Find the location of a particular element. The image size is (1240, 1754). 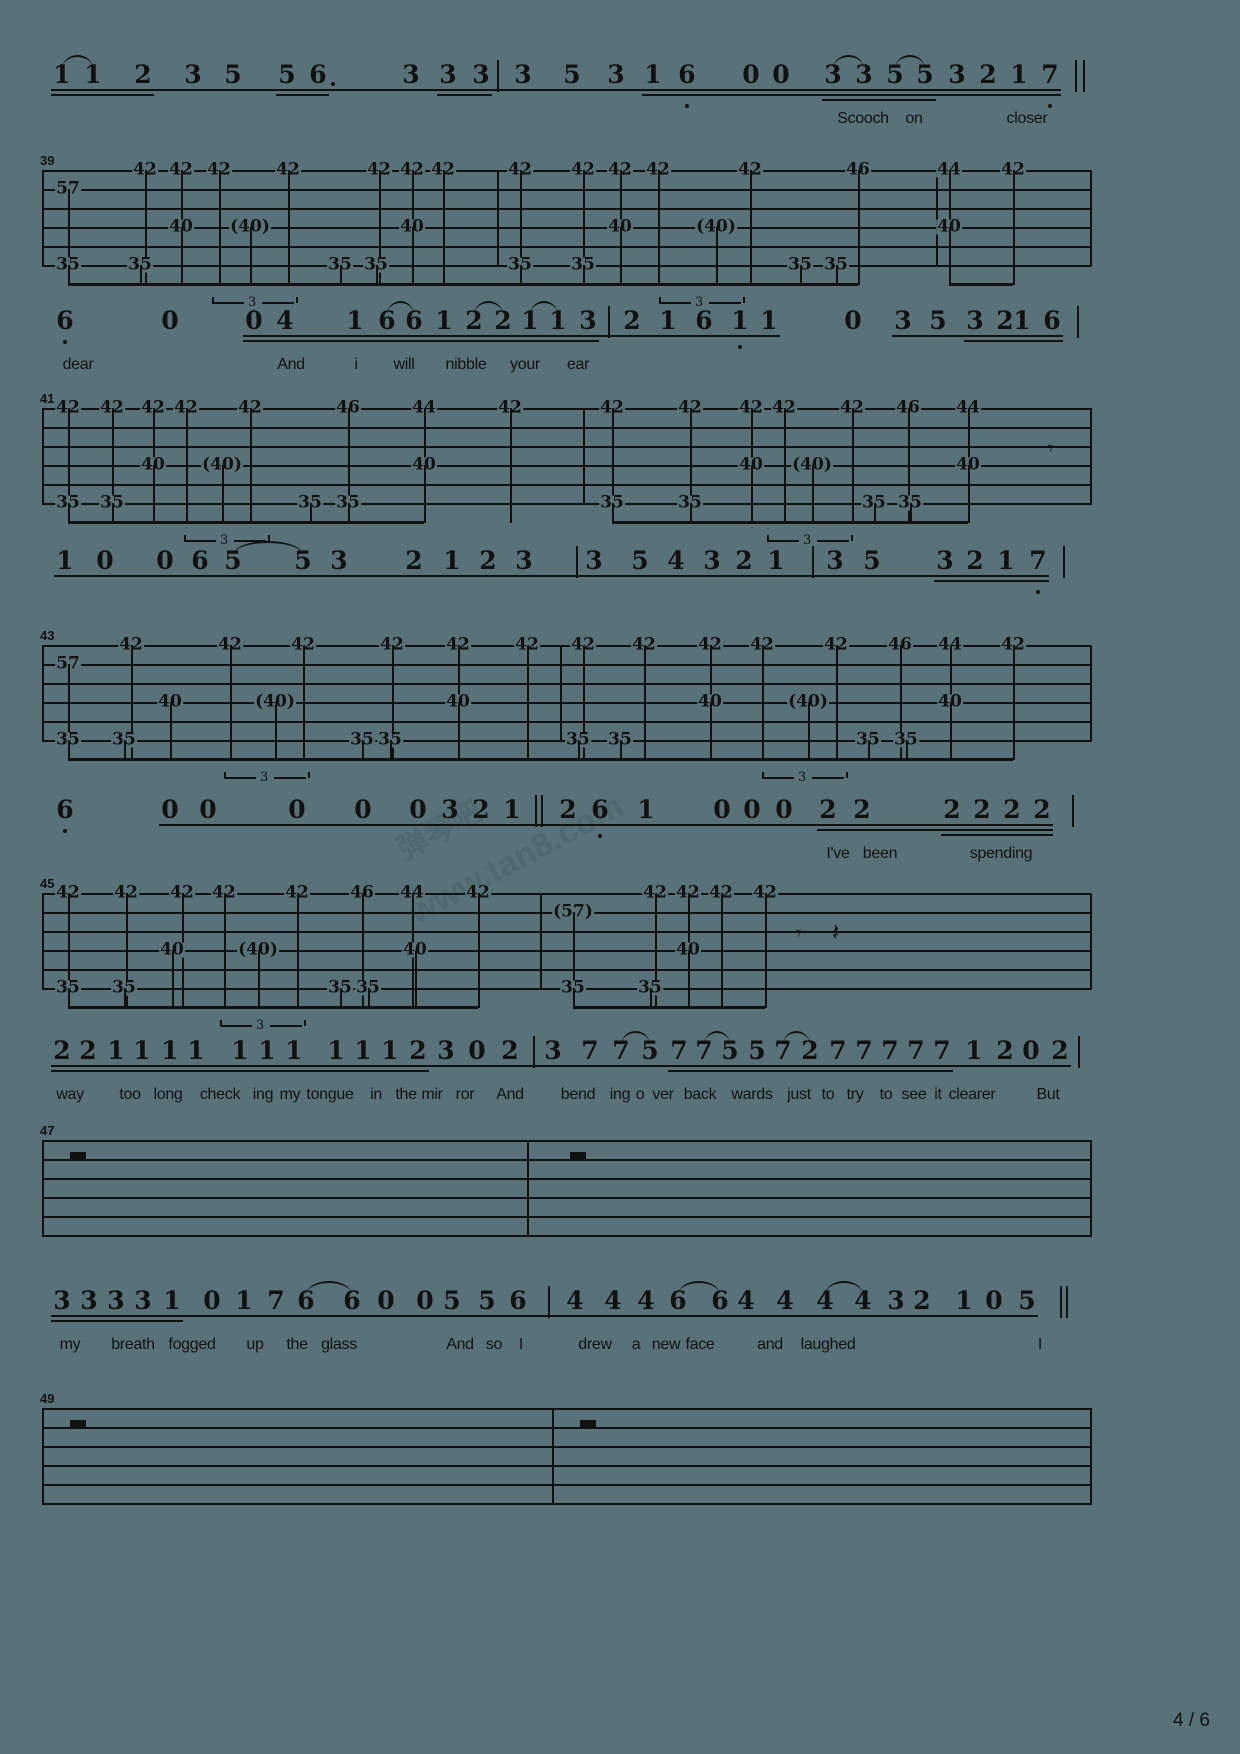

lyric-syllable: bend is located at coordinates (578, 1094).